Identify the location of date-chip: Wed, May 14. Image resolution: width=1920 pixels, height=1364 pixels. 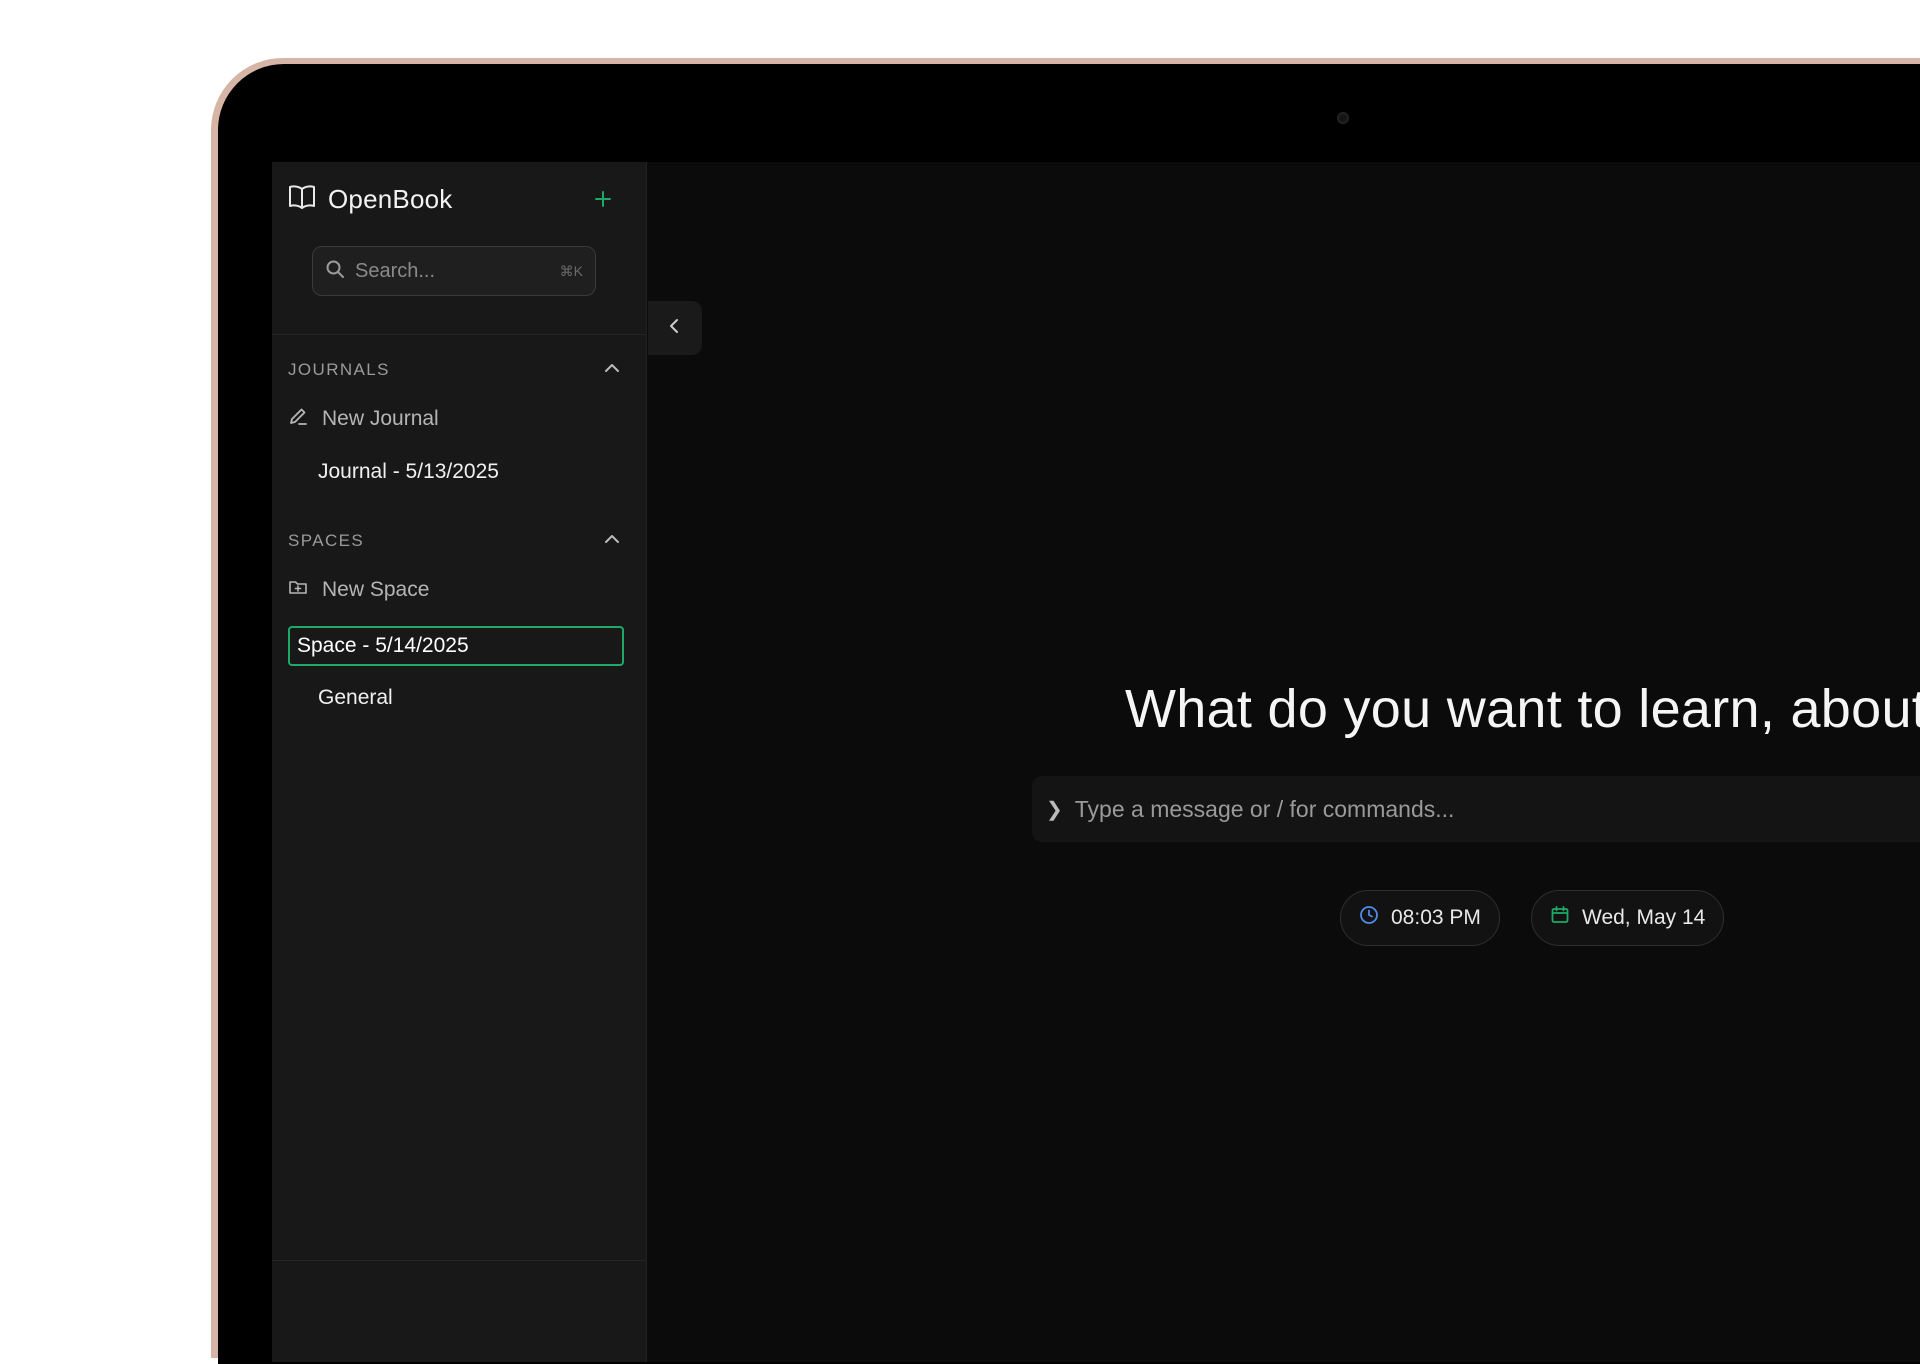
(1628, 918).